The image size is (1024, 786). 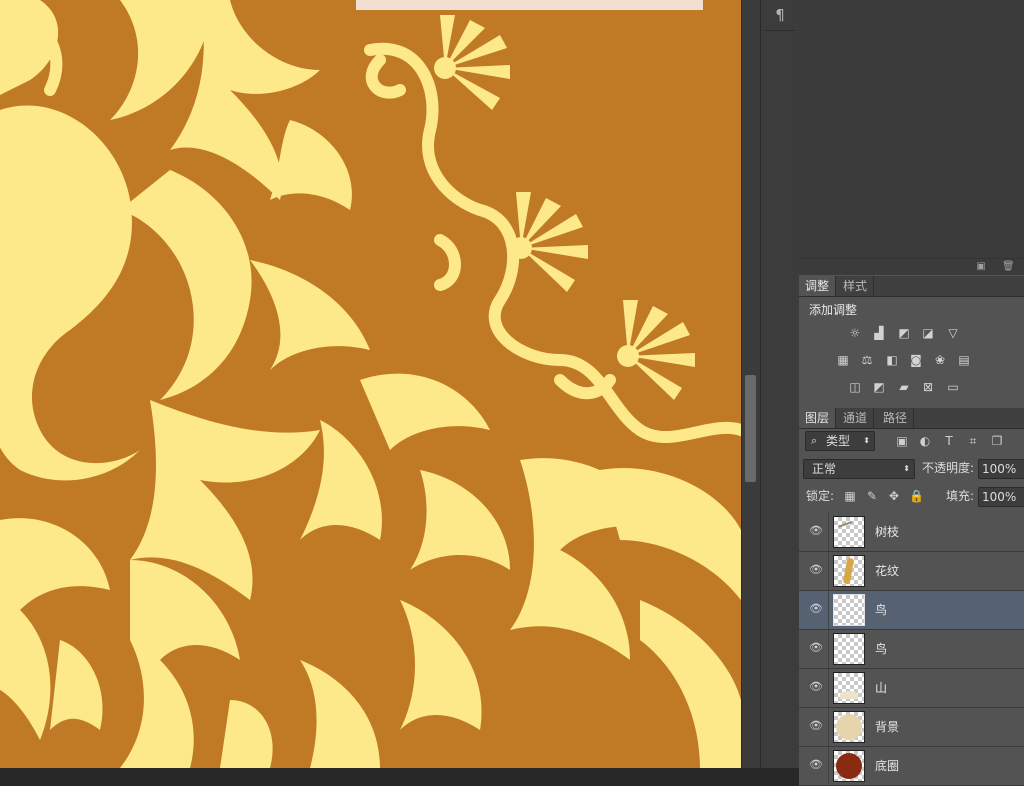 What do you see at coordinates (997, 441) in the screenshot?
I see `filter-smart-object-icon: ❐` at bounding box center [997, 441].